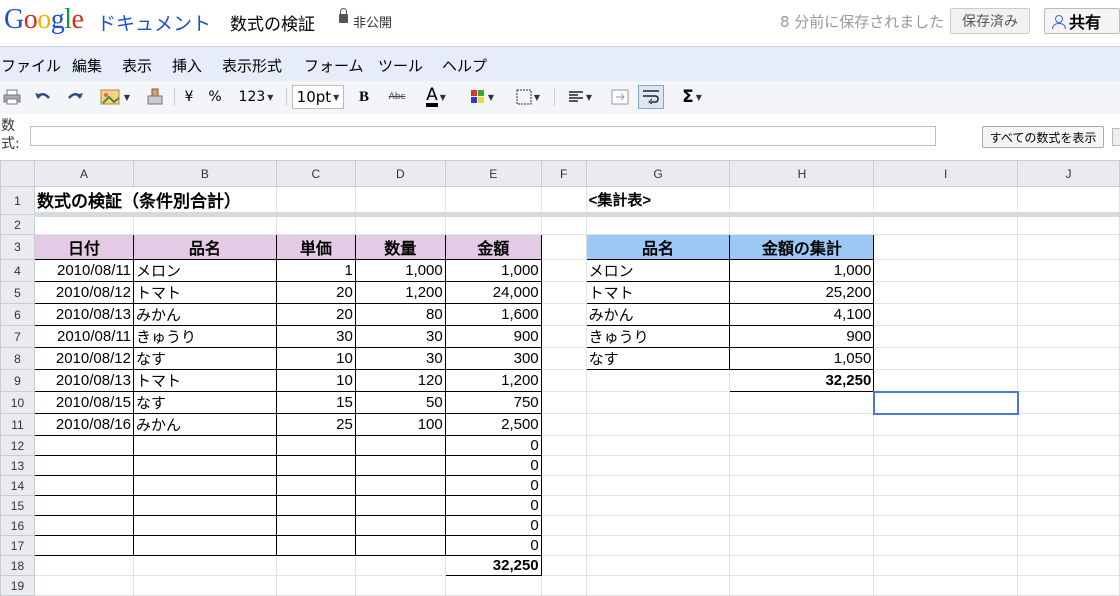  Describe the element at coordinates (204, 247) in the screenshot. I see `header-cell-item: 品名` at that location.